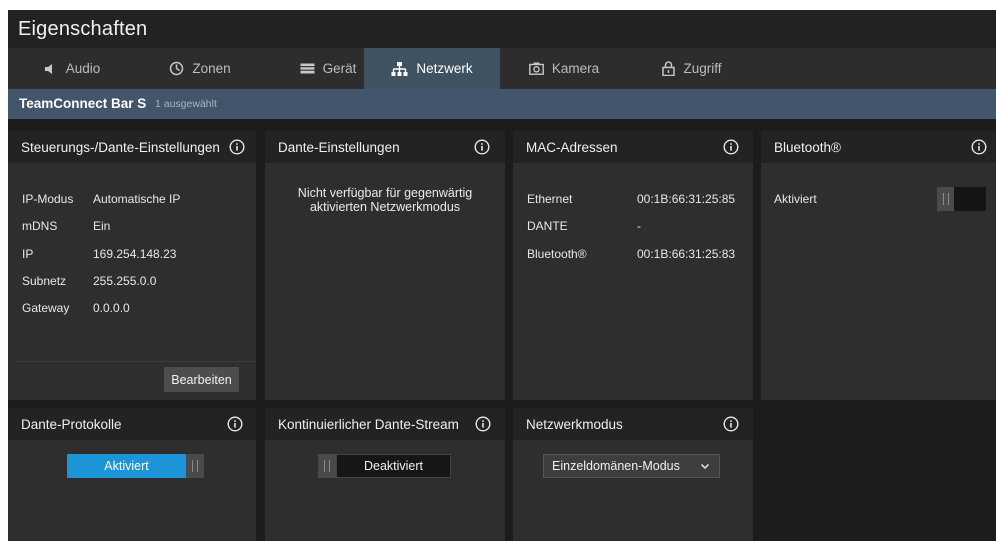  What do you see at coordinates (44, 281) in the screenshot?
I see `subnet-label: Subnetz` at bounding box center [44, 281].